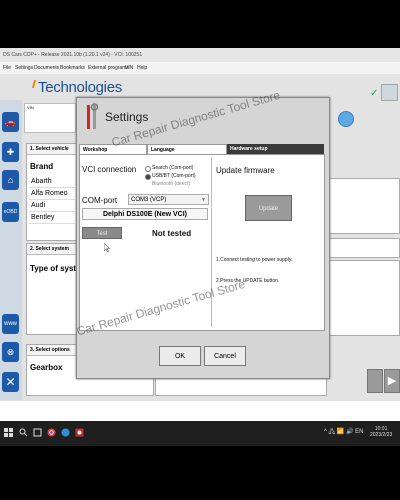 The height and width of the screenshot is (500, 400). What do you see at coordinates (200, 473) in the screenshot?
I see `video-letterbox-bottom` at bounding box center [200, 473].